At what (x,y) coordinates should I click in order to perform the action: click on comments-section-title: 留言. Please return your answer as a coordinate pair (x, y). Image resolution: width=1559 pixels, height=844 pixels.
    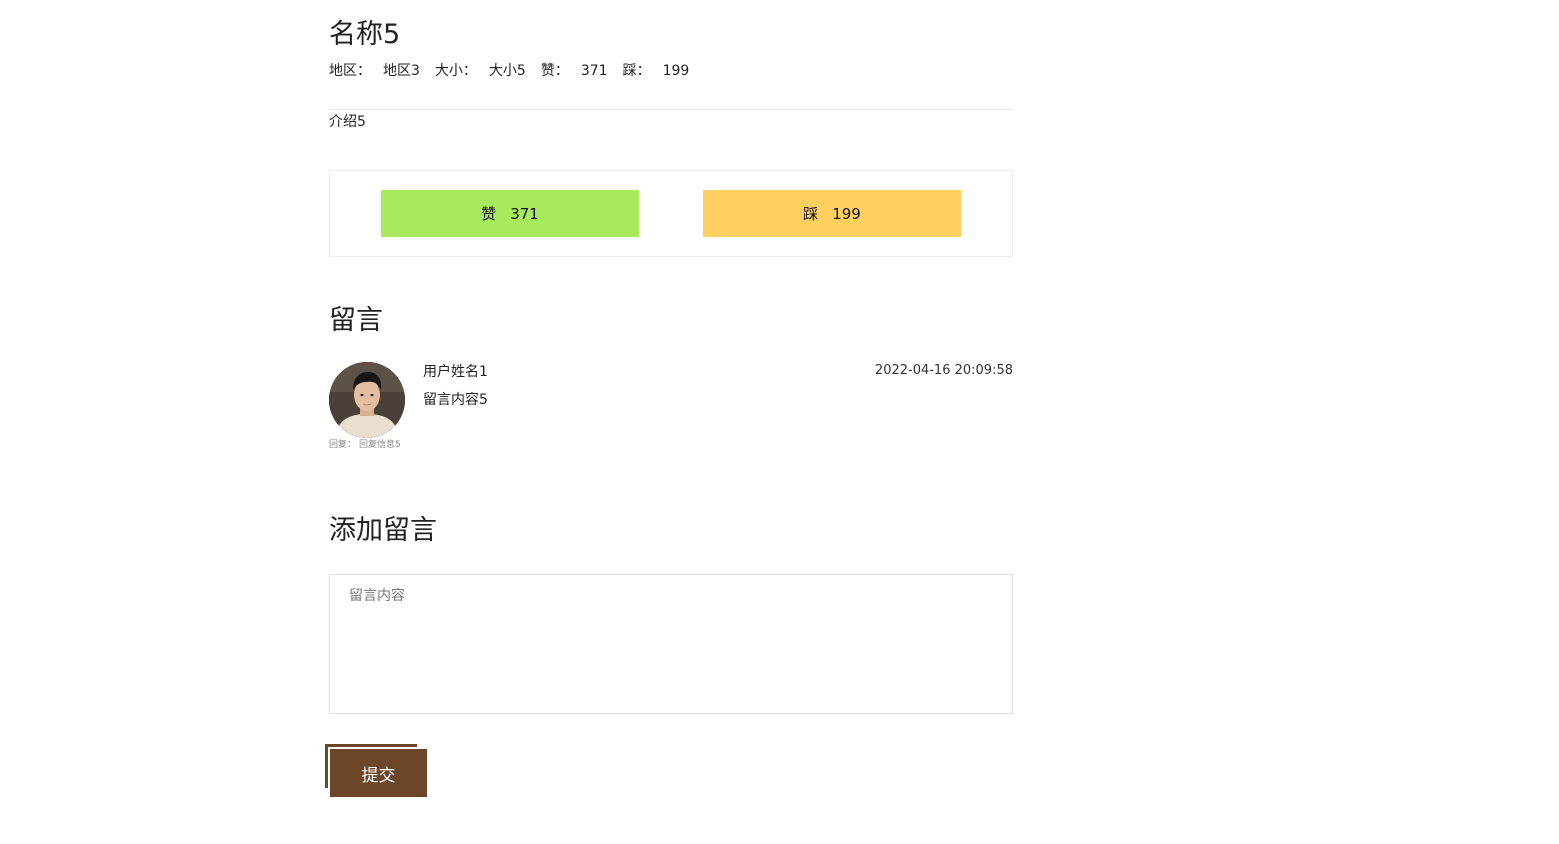
    Looking at the image, I should click on (356, 320).